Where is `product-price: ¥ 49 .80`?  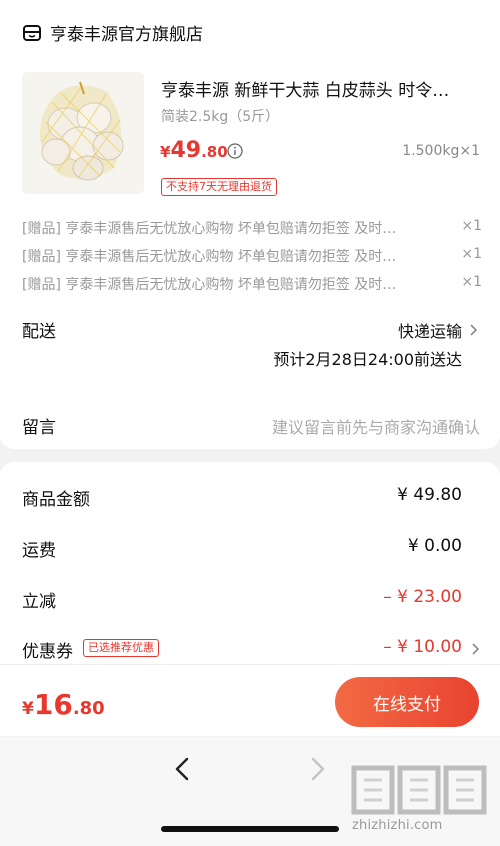
product-price: ¥ 49 .80 is located at coordinates (194, 150).